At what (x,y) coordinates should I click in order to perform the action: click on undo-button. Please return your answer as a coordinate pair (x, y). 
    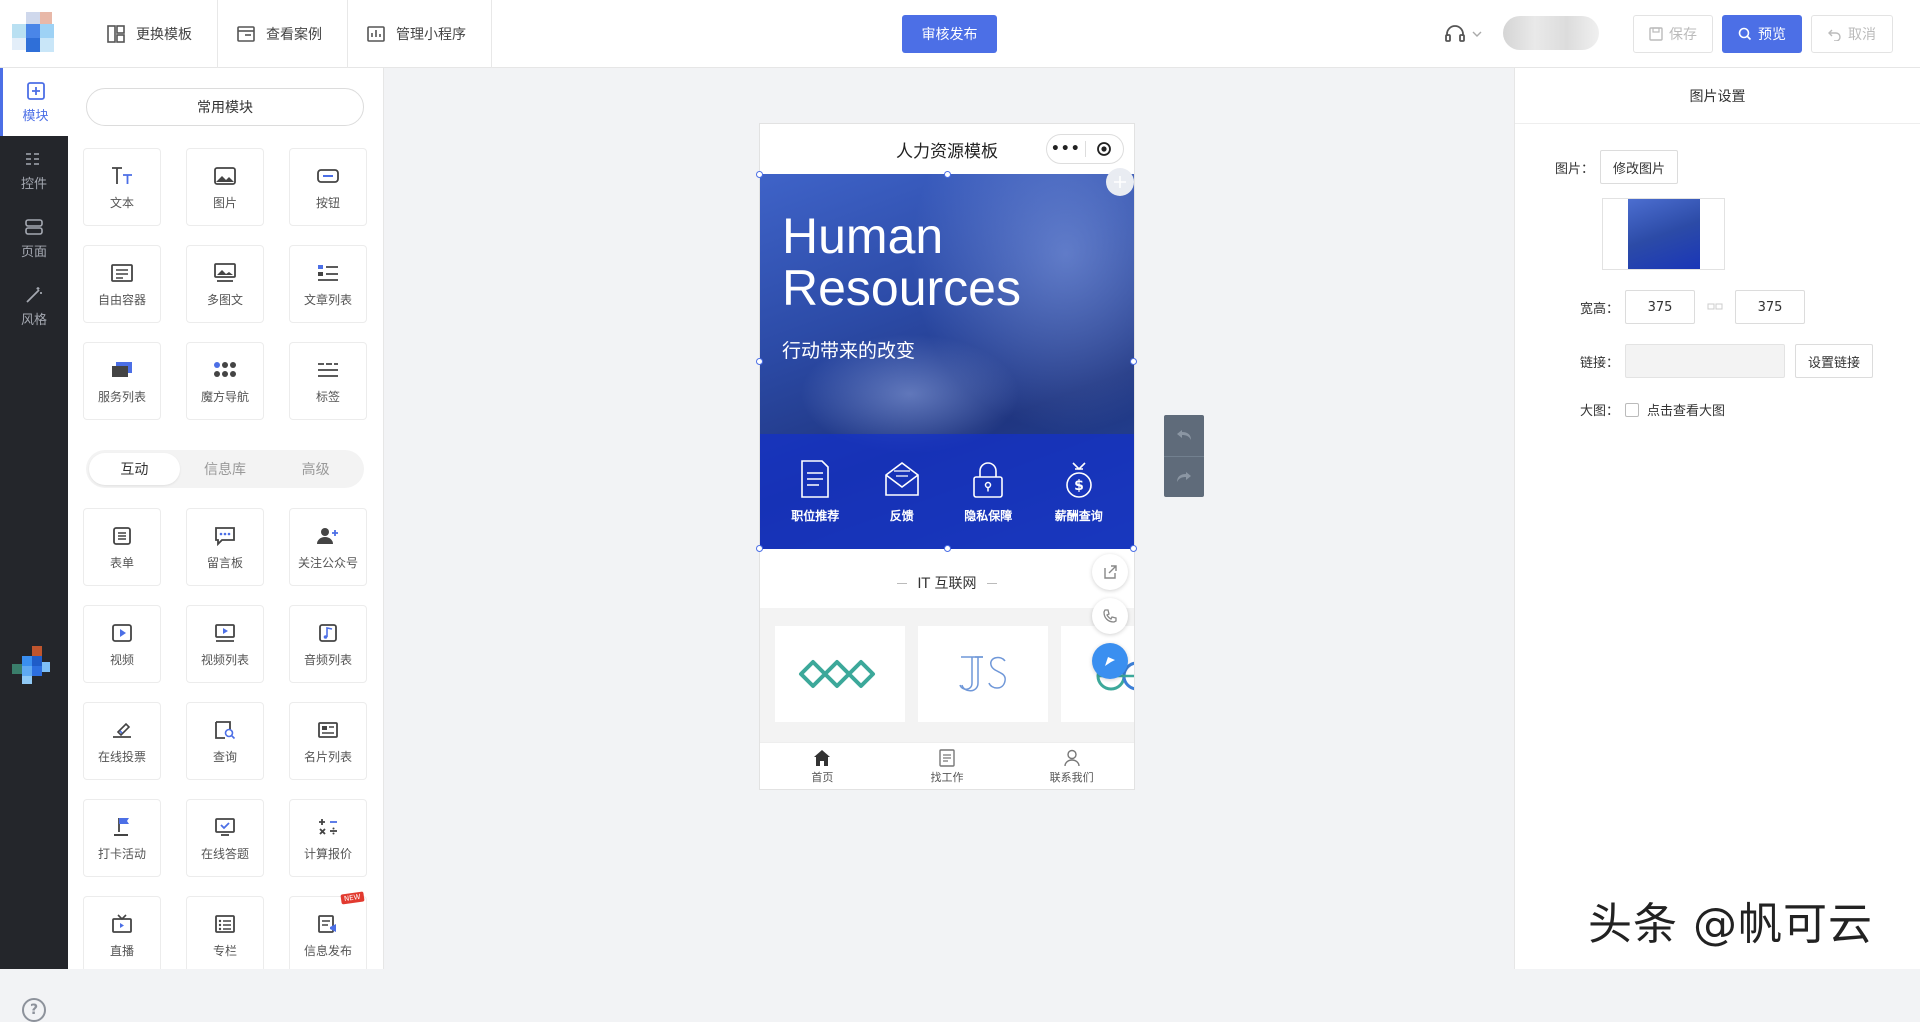
    Looking at the image, I should click on (1184, 436).